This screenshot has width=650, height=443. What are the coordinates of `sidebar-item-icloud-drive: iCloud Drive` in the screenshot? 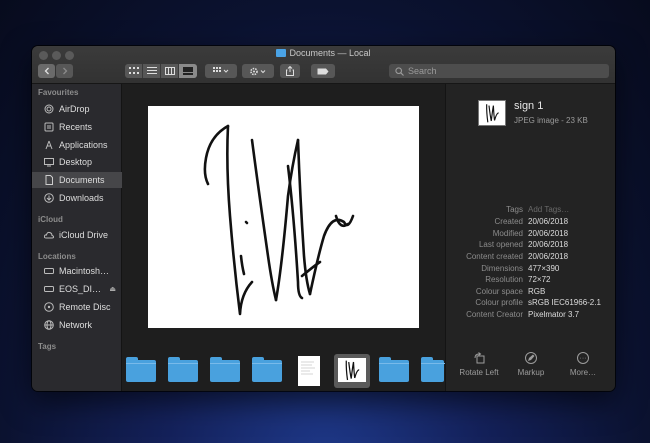 It's located at (77, 235).